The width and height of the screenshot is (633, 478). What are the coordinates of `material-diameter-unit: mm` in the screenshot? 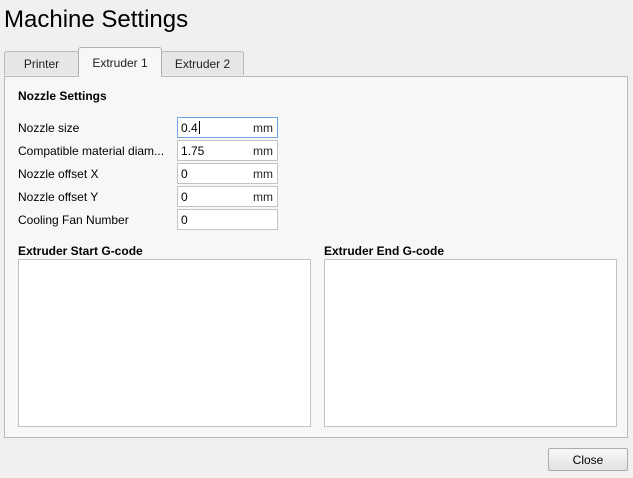 It's located at (263, 151).